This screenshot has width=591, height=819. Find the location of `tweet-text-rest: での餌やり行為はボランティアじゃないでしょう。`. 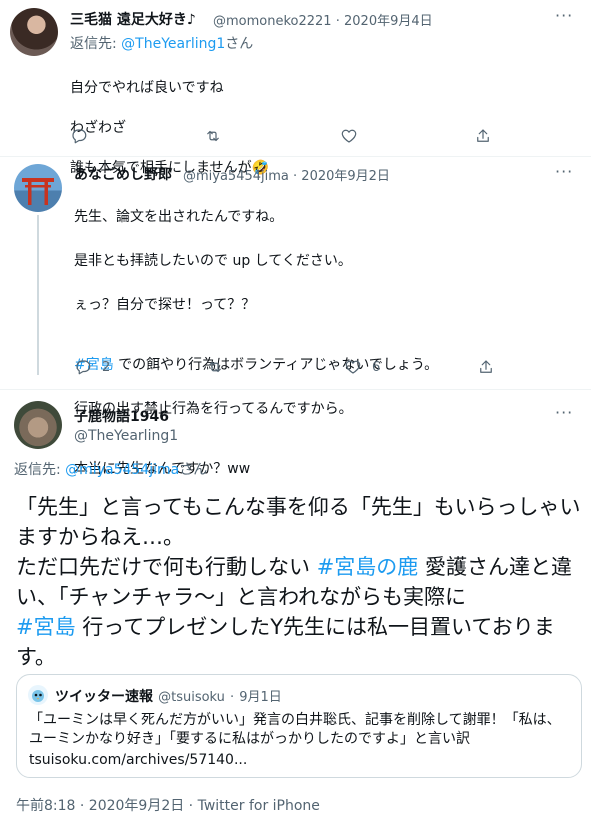

tweet-text-rest: での餌やり行為はボランティアじゃないでしょう。 is located at coordinates (276, 365).